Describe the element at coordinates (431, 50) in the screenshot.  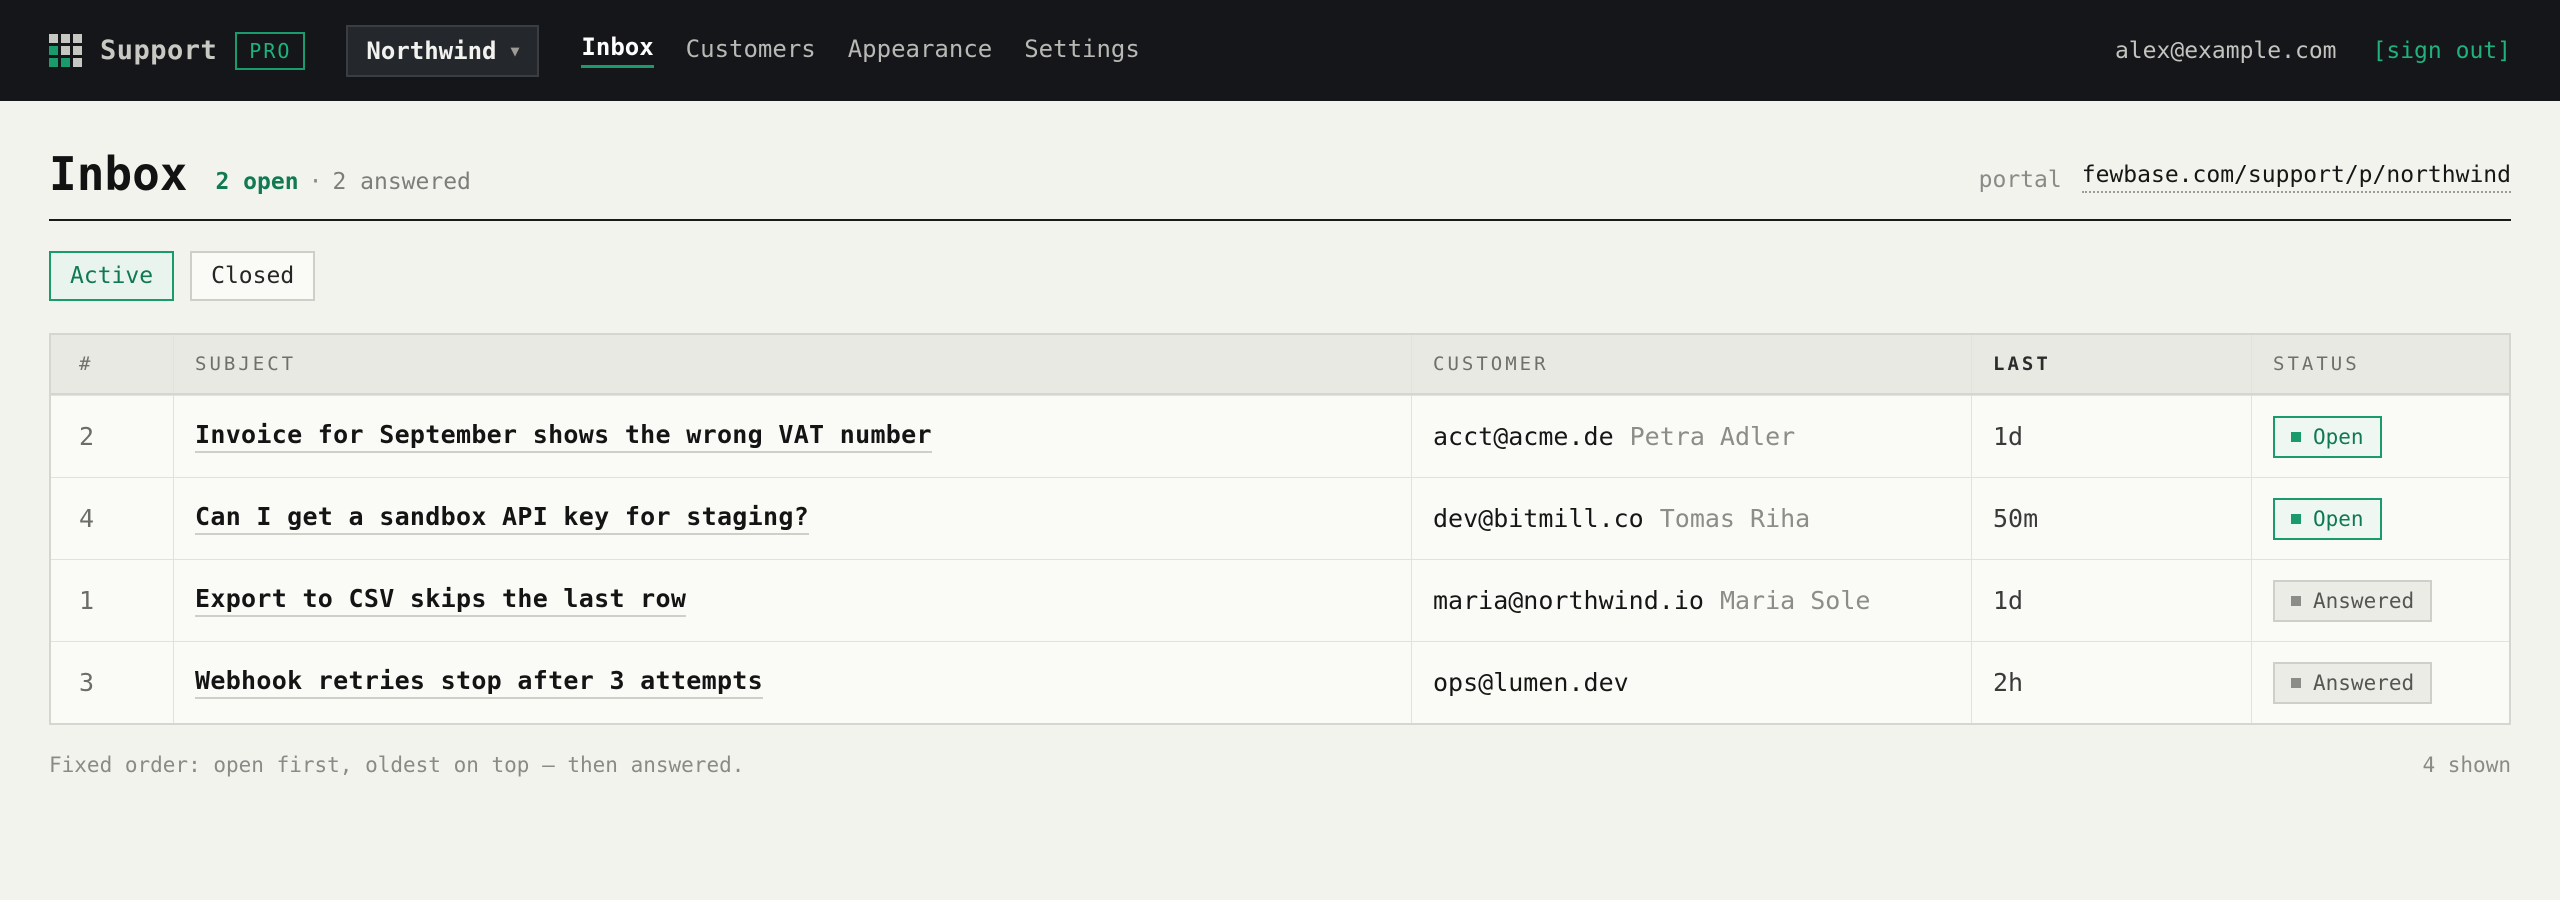
I see `org-select-value: Northwind` at that location.